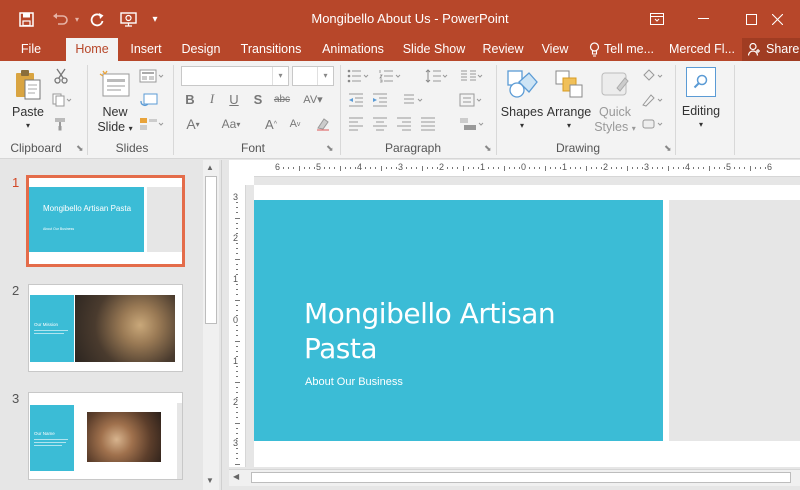 The height and width of the screenshot is (490, 800). What do you see at coordinates (330, 148) in the screenshot?
I see `font-dialog-launcher-icon: ⬊` at bounding box center [330, 148].